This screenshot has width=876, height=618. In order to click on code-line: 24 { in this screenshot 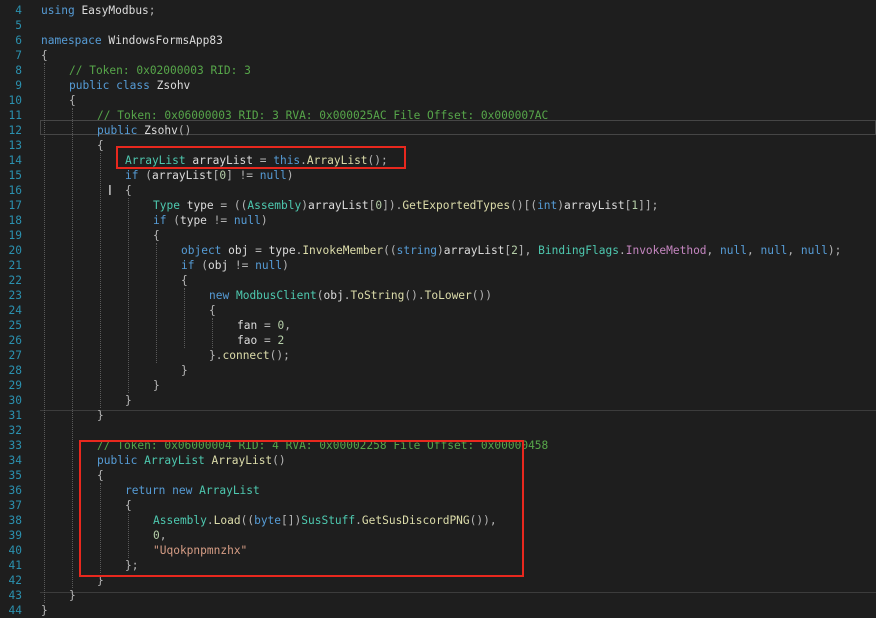, I will do `click(438, 310)`.